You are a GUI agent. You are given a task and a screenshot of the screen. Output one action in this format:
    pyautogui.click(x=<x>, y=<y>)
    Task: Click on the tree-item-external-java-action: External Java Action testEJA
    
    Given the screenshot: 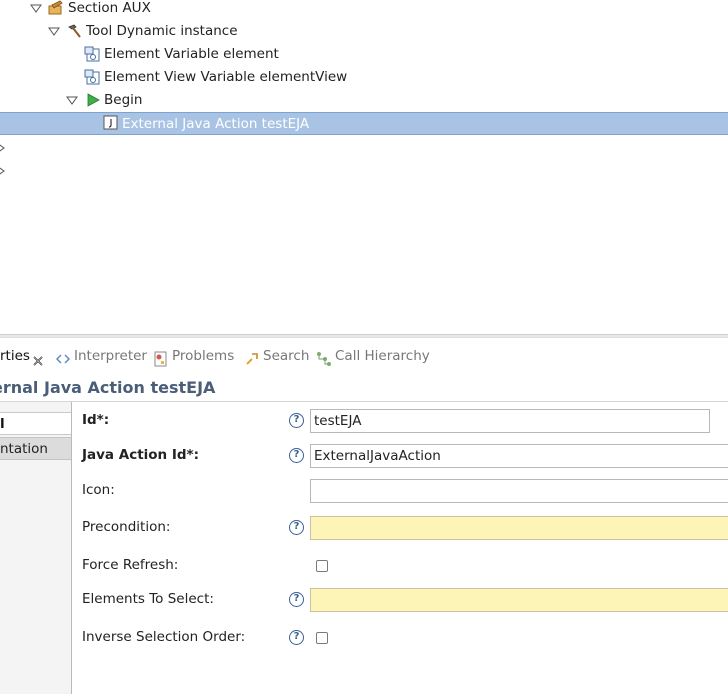 What is the action you would take?
    pyautogui.click(x=364, y=123)
    